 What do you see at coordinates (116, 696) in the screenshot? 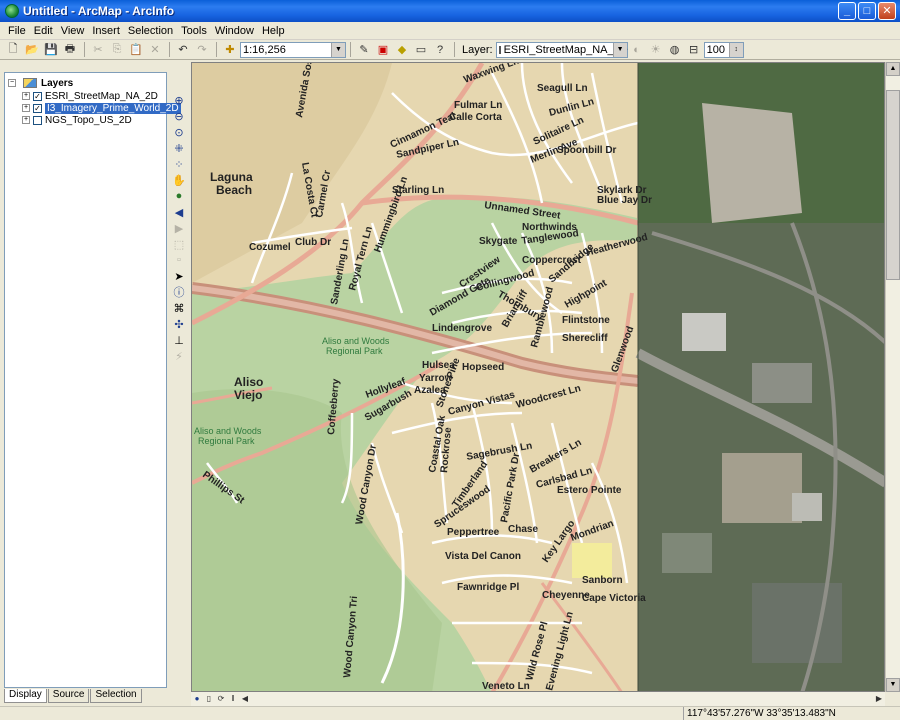
I see `tab-selection: Selection` at bounding box center [116, 696].